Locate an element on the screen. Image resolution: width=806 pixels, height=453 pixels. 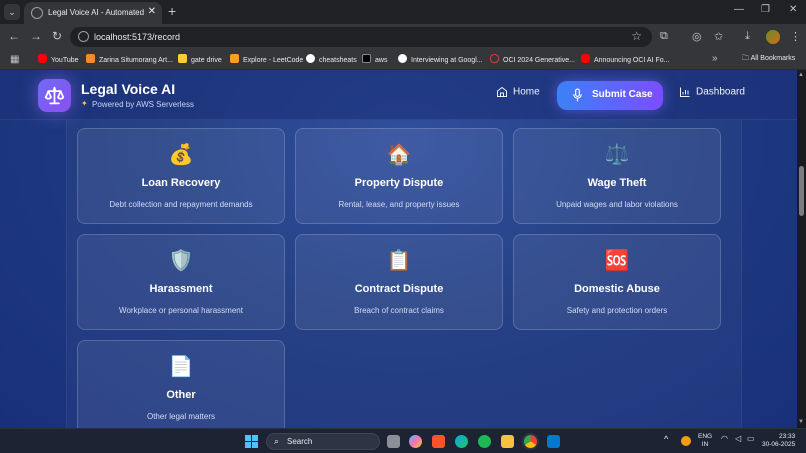
bookmark-aws: aws is located at coordinates (374, 60).